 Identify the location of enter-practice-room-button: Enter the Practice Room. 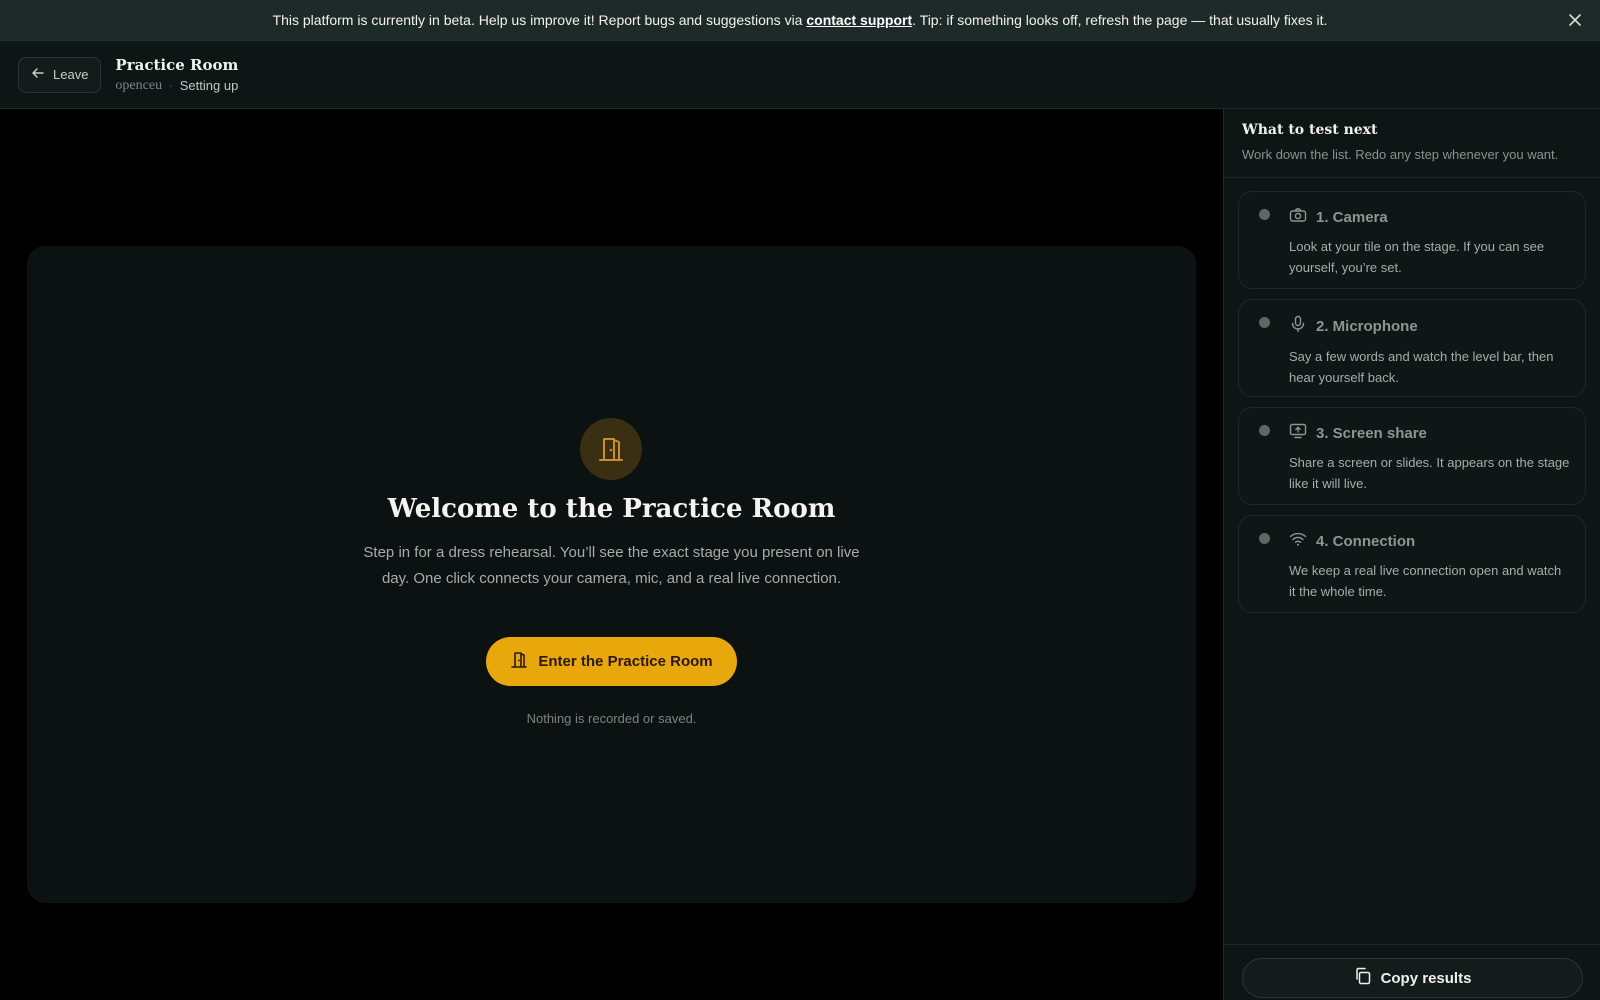
(611, 661).